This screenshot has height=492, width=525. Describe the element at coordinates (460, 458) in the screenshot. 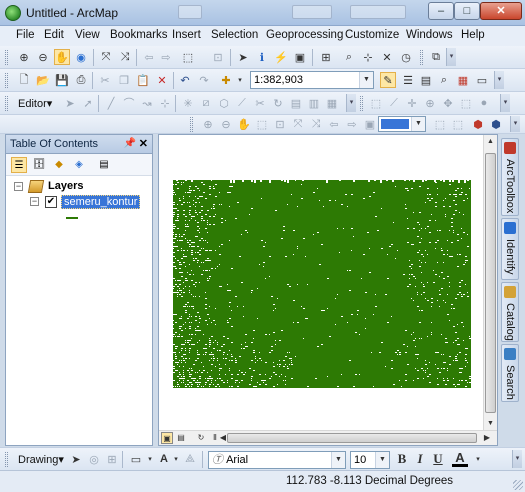

I see `font-color-button: A` at that location.